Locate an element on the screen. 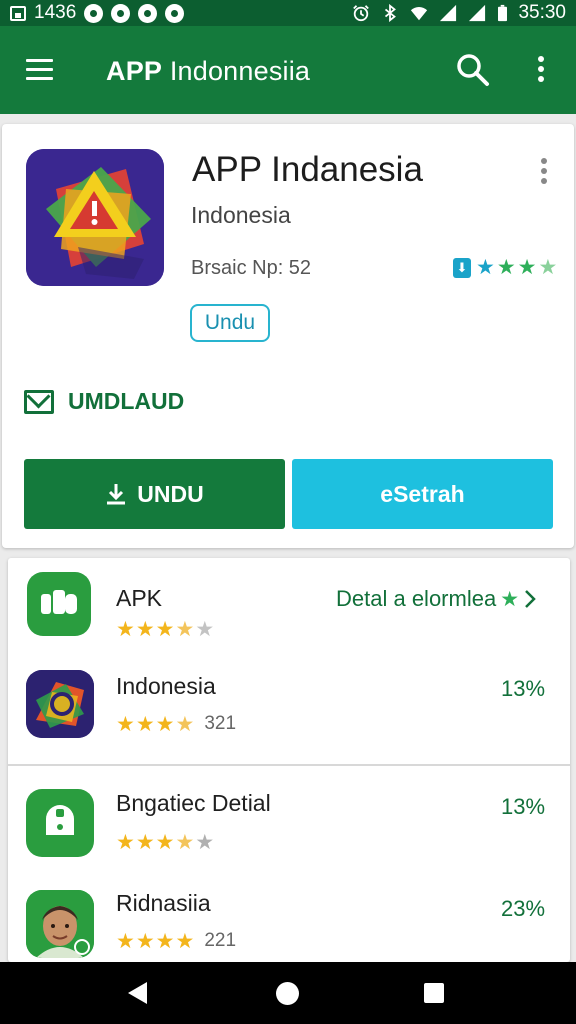 This screenshot has height=1024, width=576. bluetooth-icon is located at coordinates (391, 13).